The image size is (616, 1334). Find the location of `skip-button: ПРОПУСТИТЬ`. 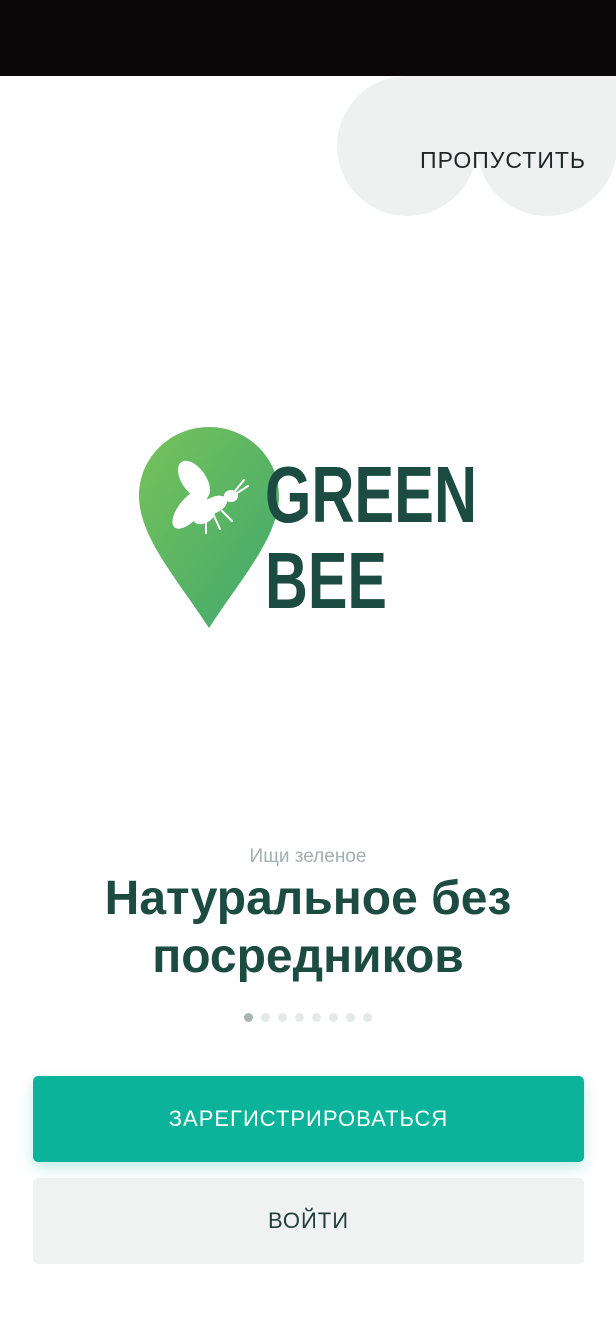

skip-button: ПРОПУСТИТЬ is located at coordinates (503, 160).